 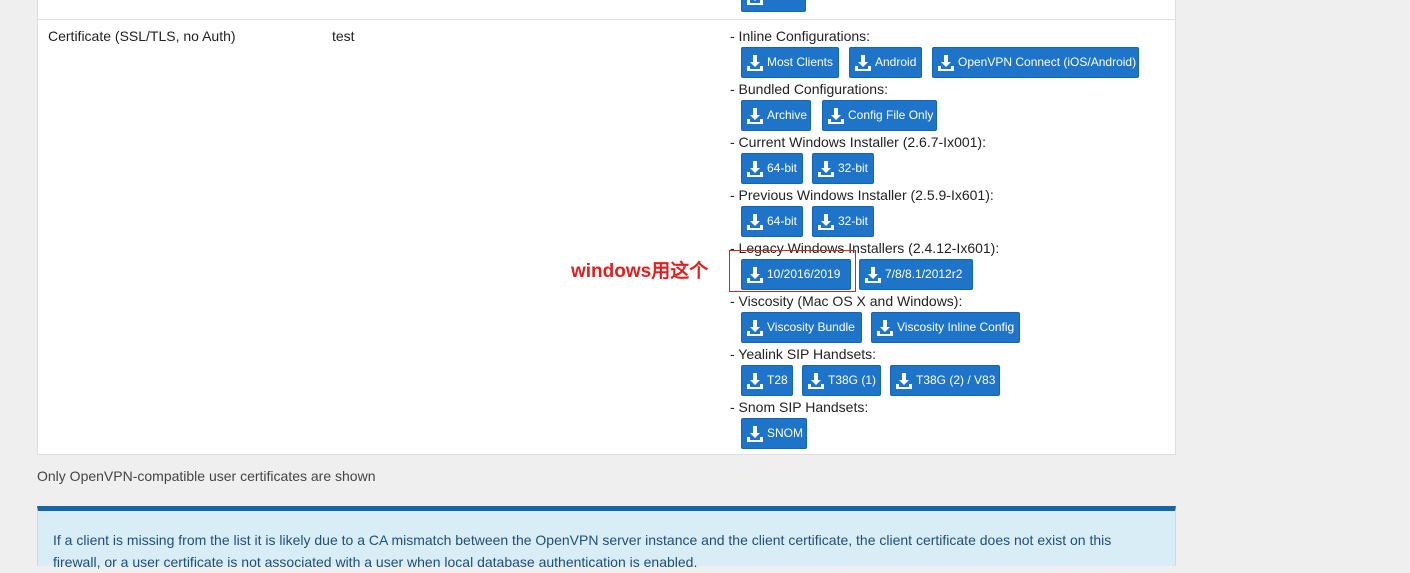 What do you see at coordinates (142, 36) in the screenshot?
I see `auth-method-cell: Certificate (SSL/TLS, no Auth)` at bounding box center [142, 36].